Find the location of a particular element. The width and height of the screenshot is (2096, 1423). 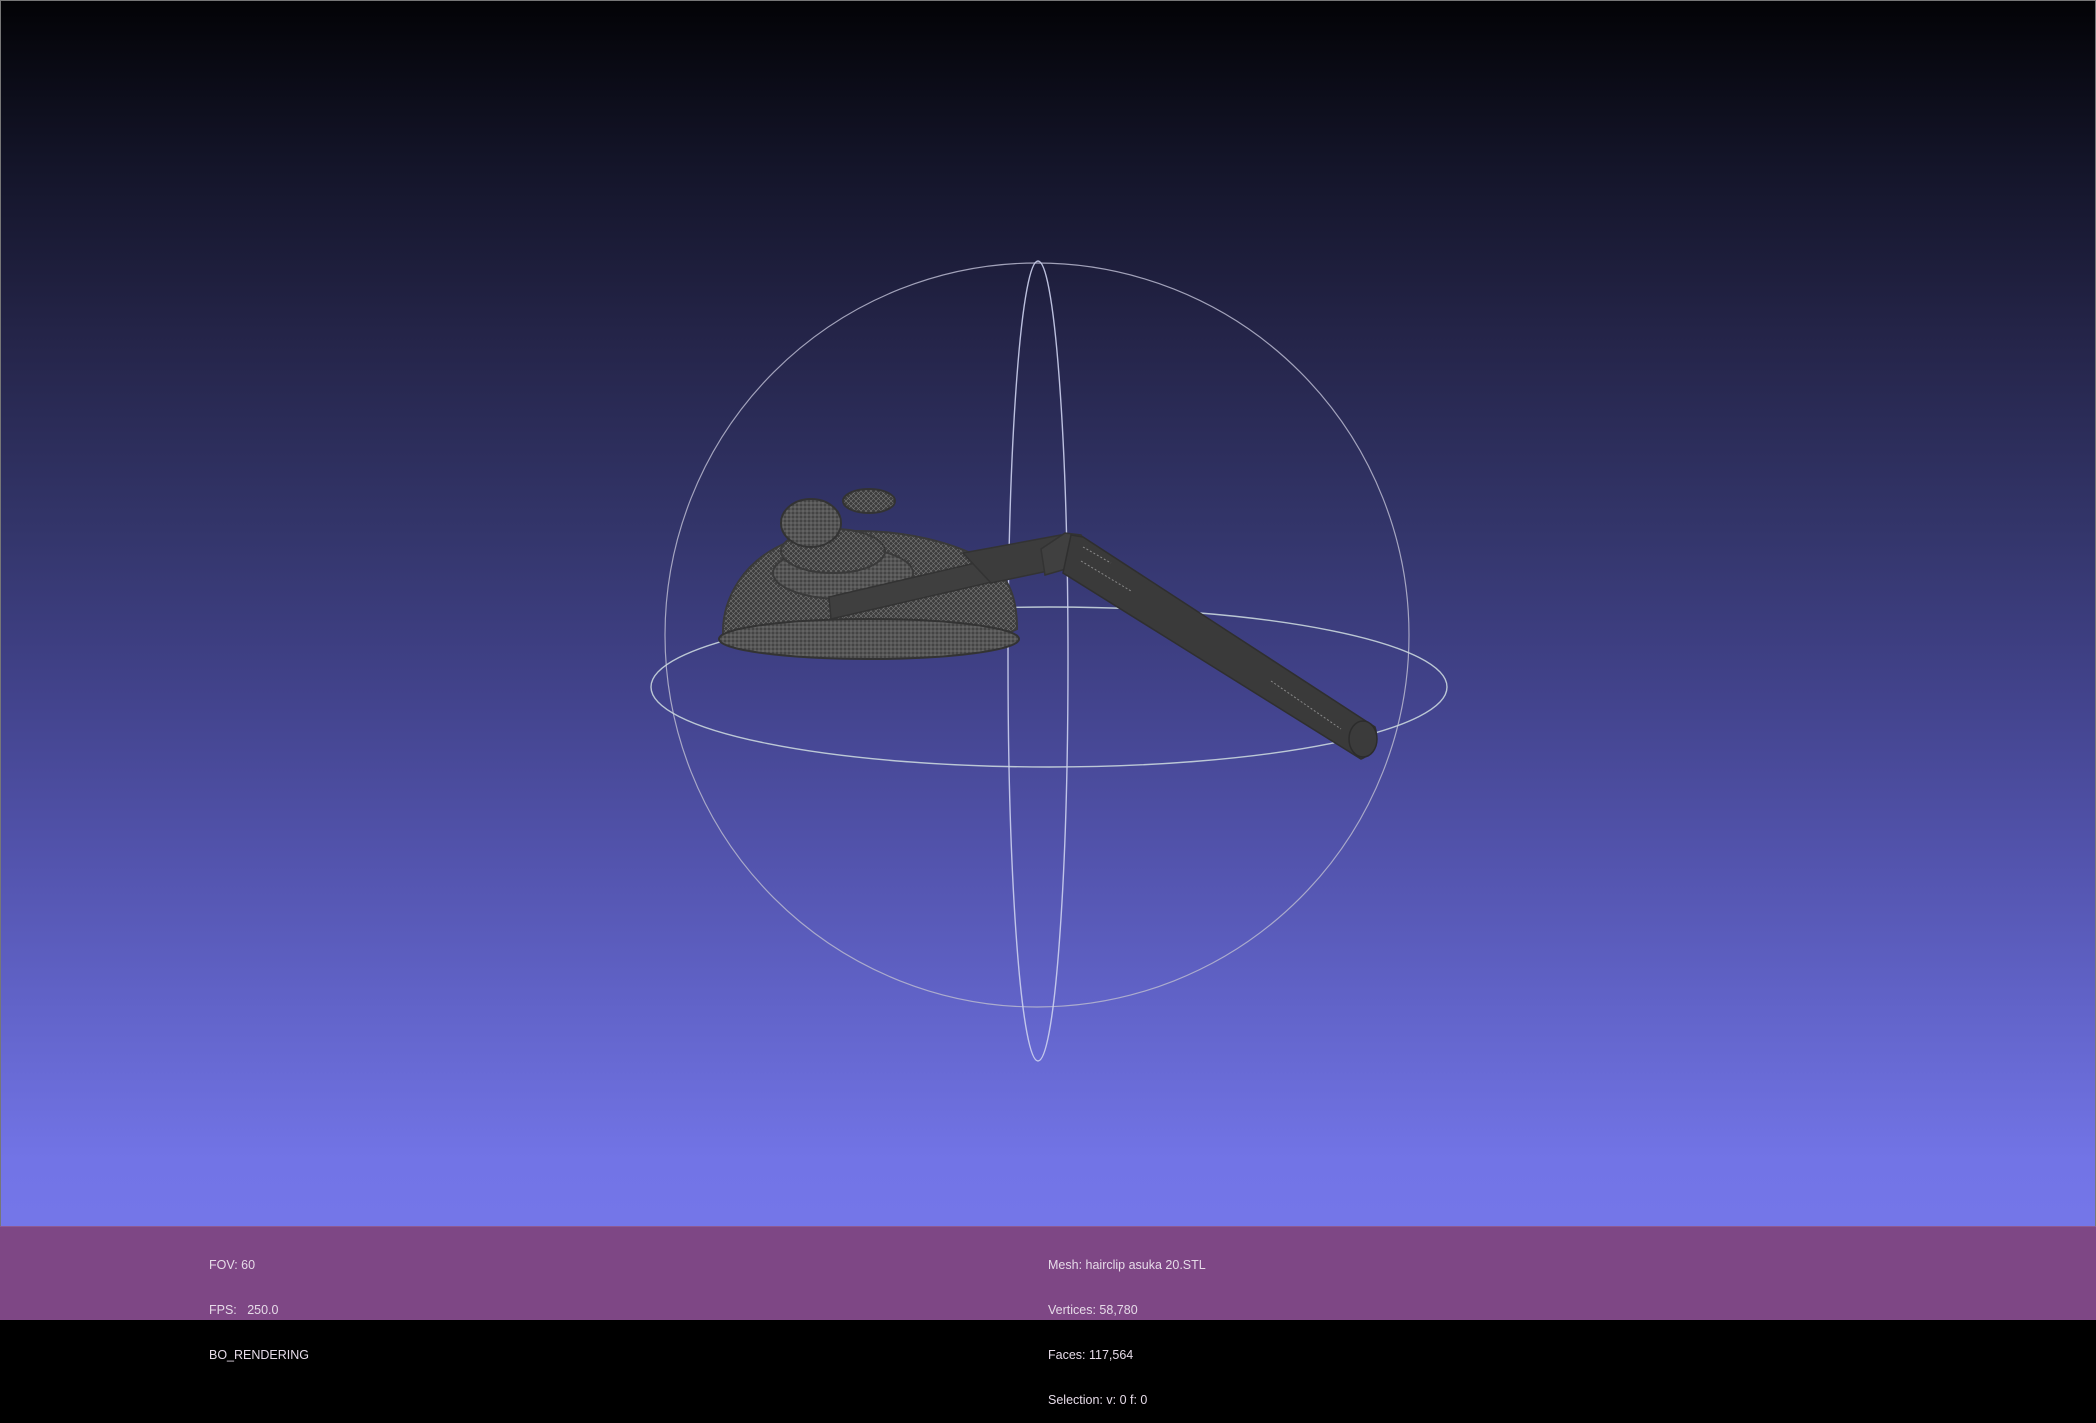

dome-rim is located at coordinates (869, 639).